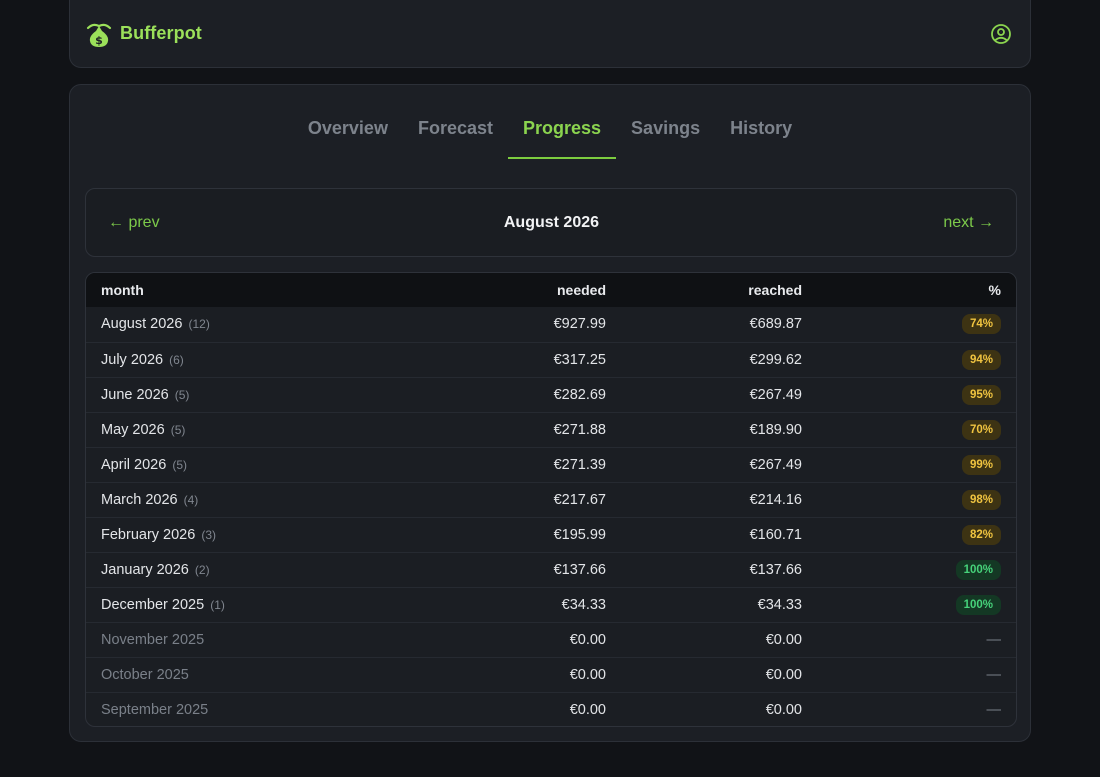 This screenshot has height=777, width=1100. I want to click on table-row: July 2026 (6) €317.25 €299.62 94%, so click(551, 359).